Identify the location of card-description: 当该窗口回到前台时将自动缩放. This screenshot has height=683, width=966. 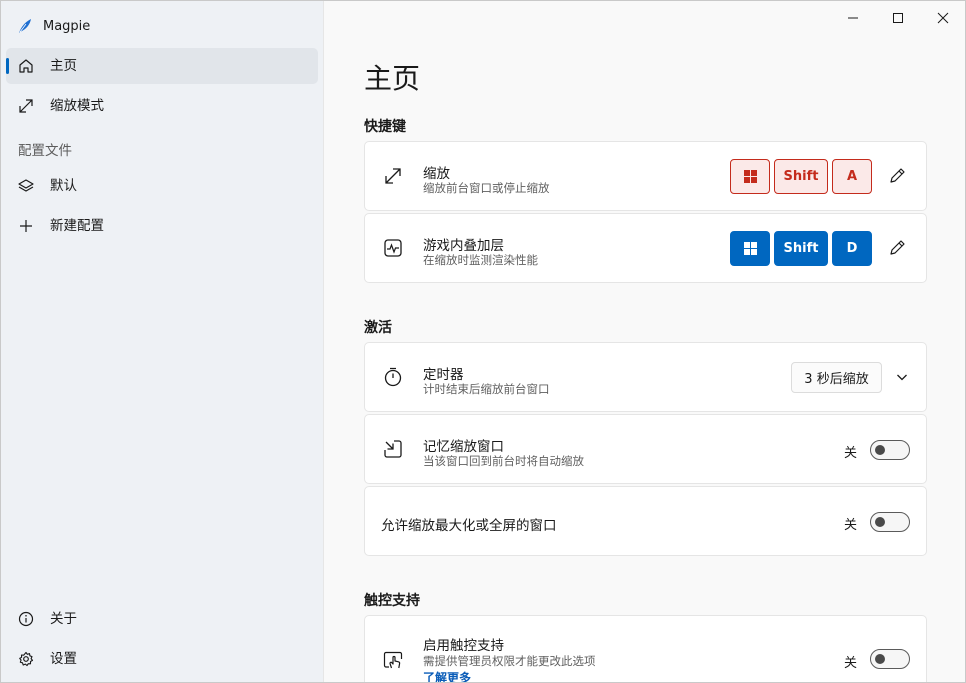
(503, 461).